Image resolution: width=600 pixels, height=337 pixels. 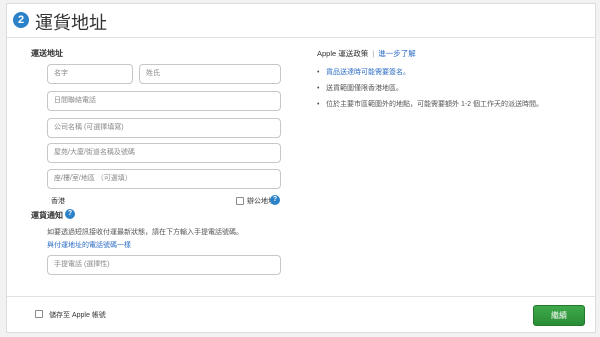 I want to click on shipping-notice-label: 運貨通知, so click(x=47, y=215).